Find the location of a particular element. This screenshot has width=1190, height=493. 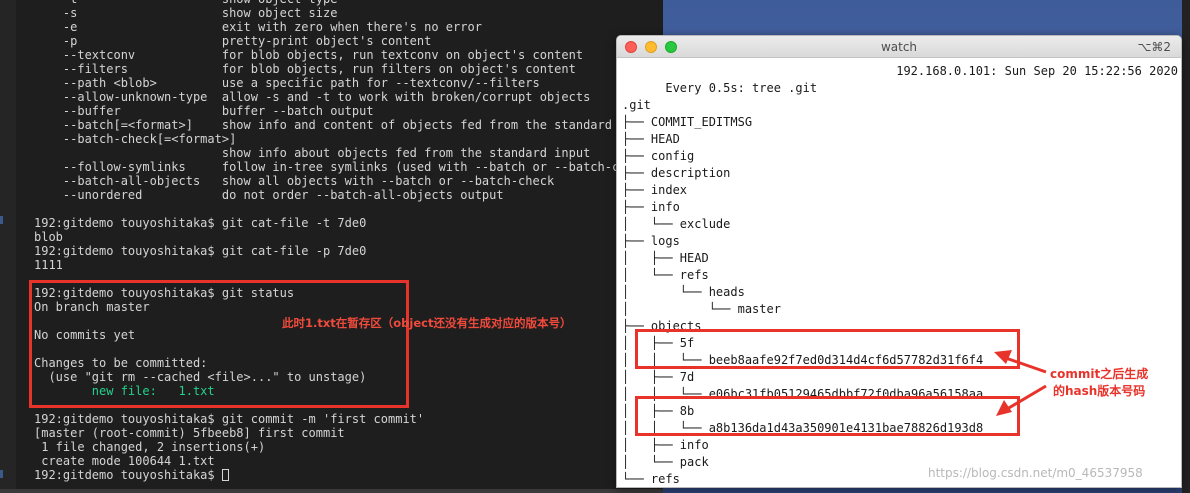

annotation-commit-line2: 的hash版本号码 is located at coordinates (1099, 391).